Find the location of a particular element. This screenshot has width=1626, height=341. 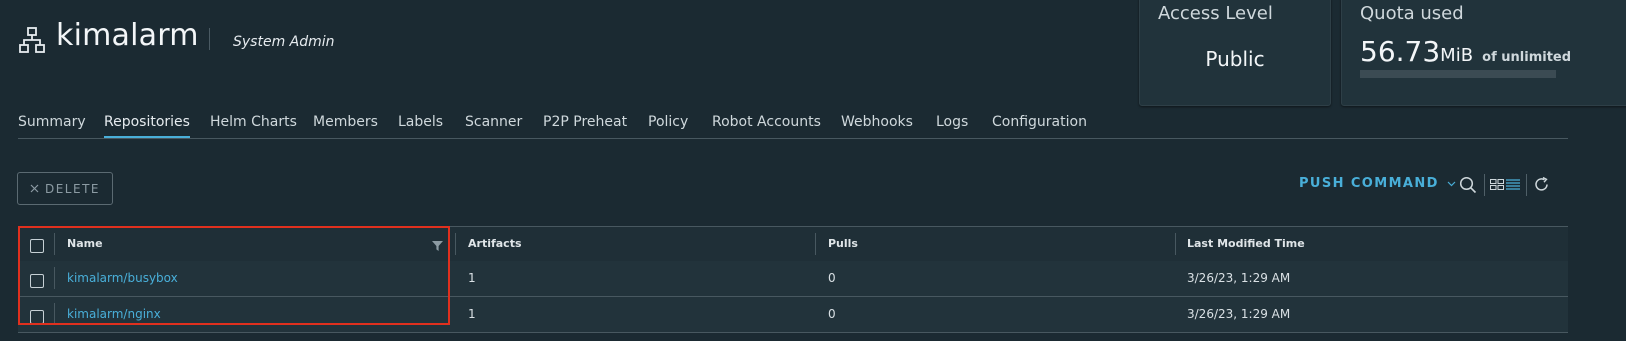

tab-webhooks: Webhooks is located at coordinates (877, 125).